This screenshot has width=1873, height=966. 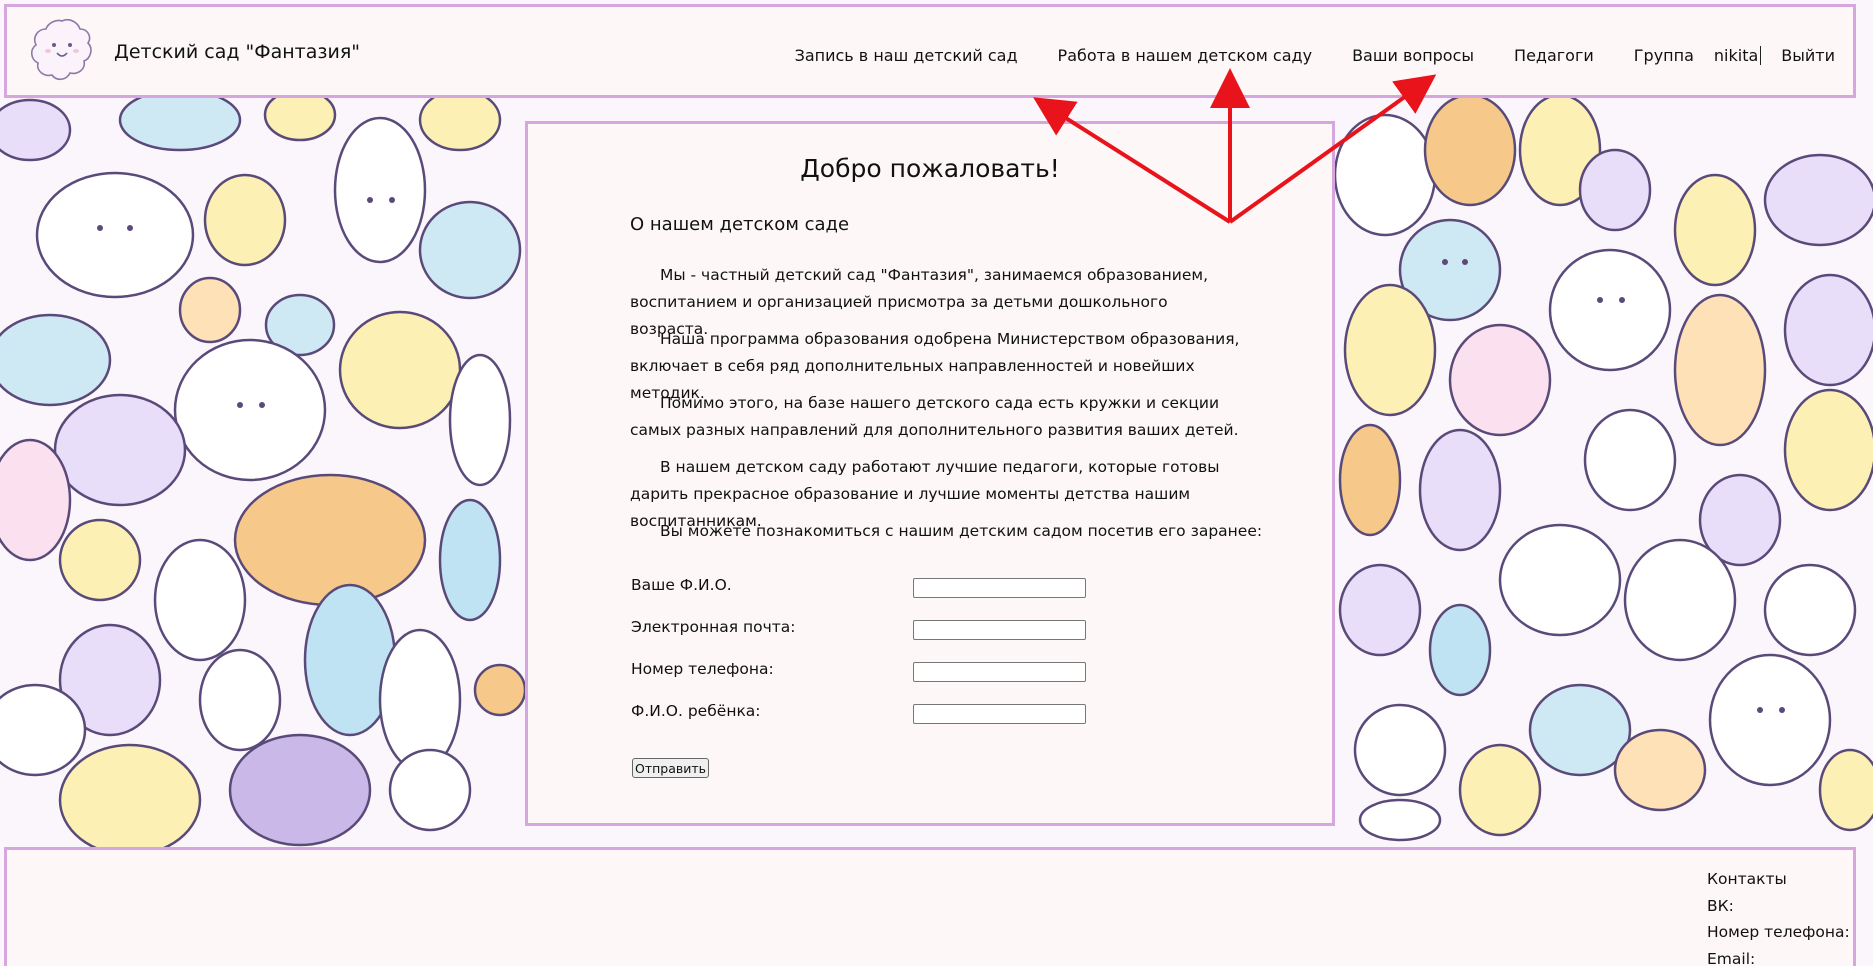 What do you see at coordinates (702, 669) in the screenshot?
I see `phone-label: Номер телефона:` at bounding box center [702, 669].